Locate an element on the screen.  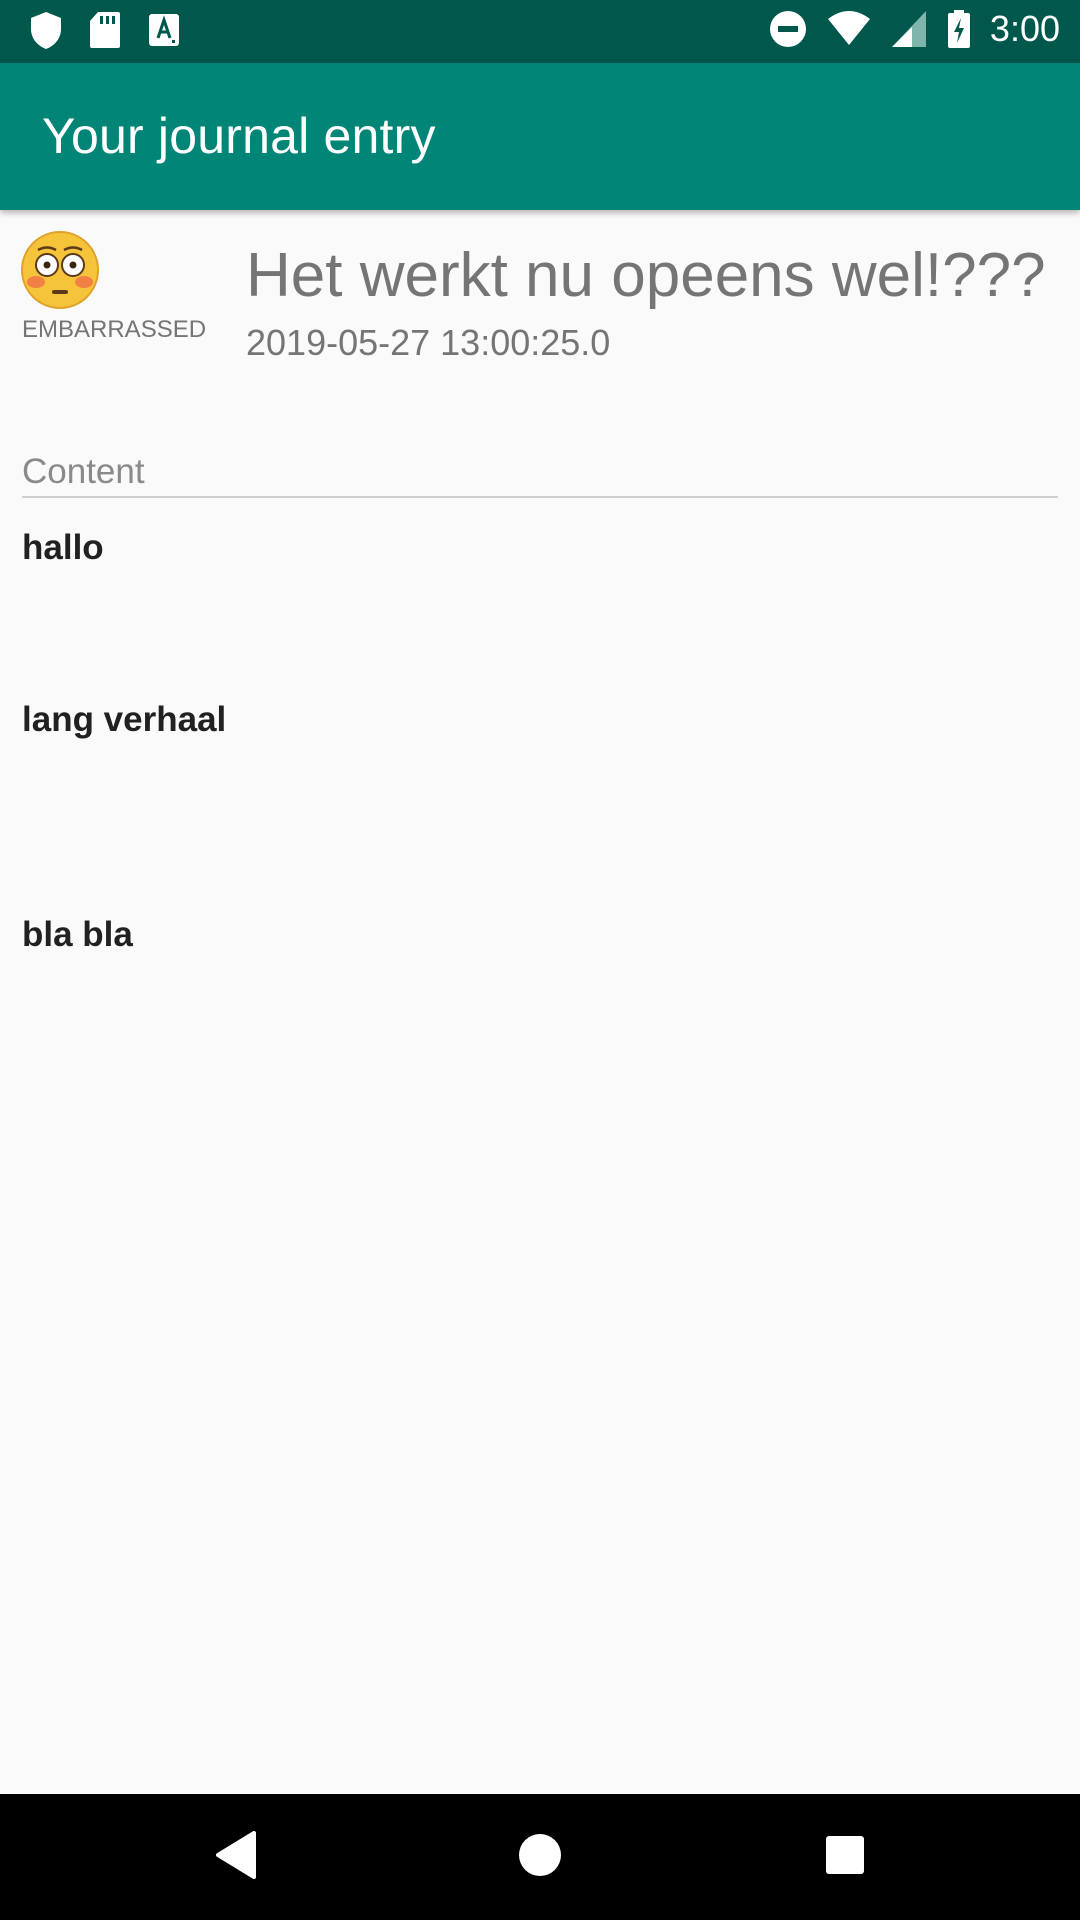
clock: 3:00 is located at coordinates (1024, 28).